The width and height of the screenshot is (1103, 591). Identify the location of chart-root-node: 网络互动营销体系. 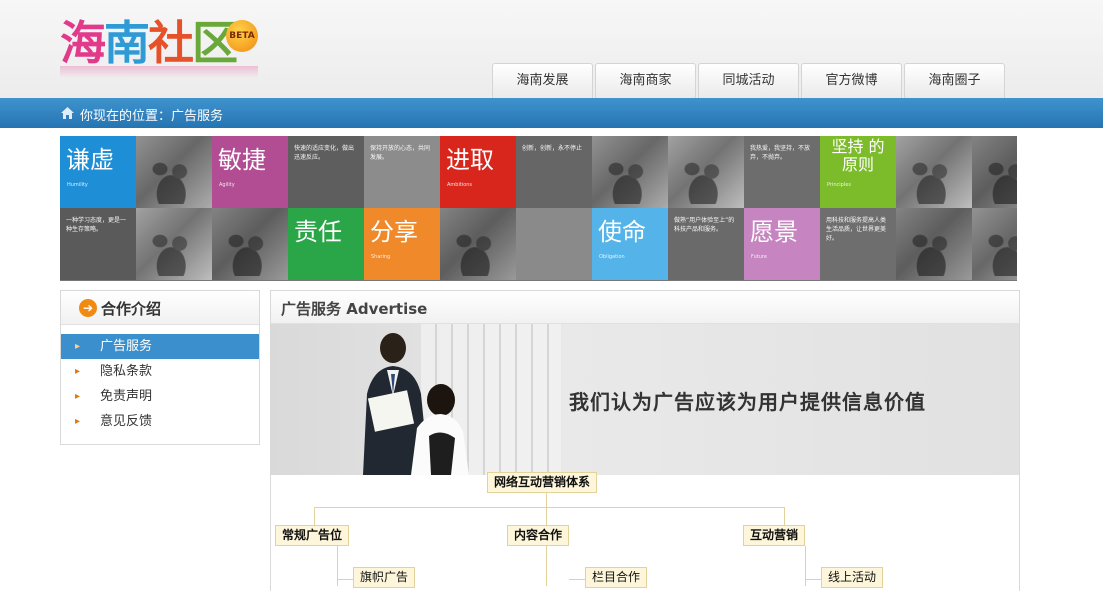
(542, 482).